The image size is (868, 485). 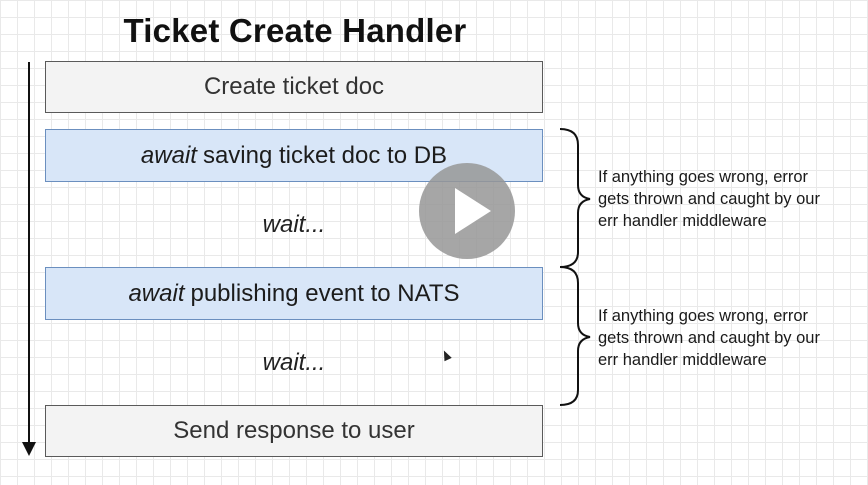 I want to click on step-create-label: Create ticket doc, so click(x=294, y=86).